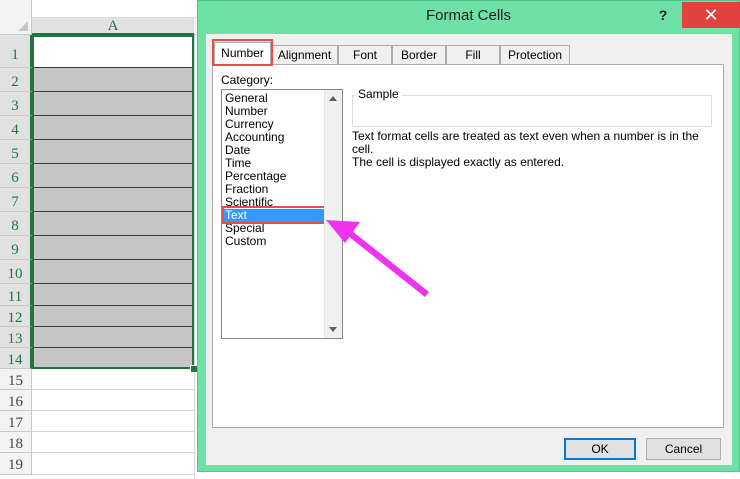 This screenshot has width=740, height=479. What do you see at coordinates (113, 464) in the screenshot?
I see `cell-a19` at bounding box center [113, 464].